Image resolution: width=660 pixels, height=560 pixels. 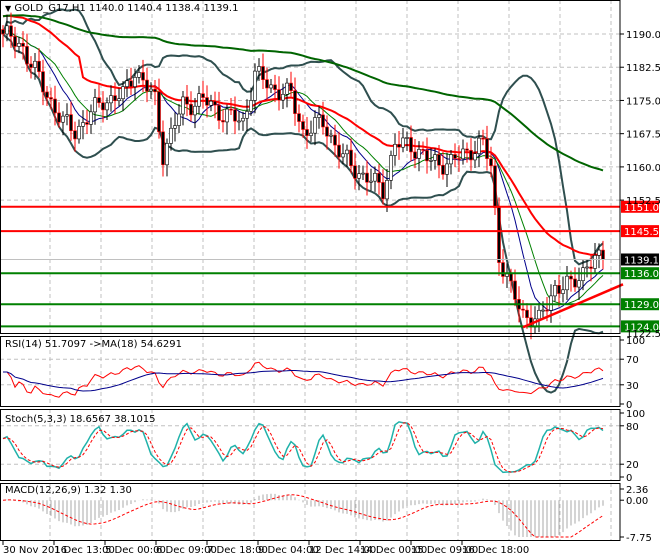 What do you see at coordinates (632, 386) in the screenshot?
I see `rsi-tick-label: 30` at bounding box center [632, 386].